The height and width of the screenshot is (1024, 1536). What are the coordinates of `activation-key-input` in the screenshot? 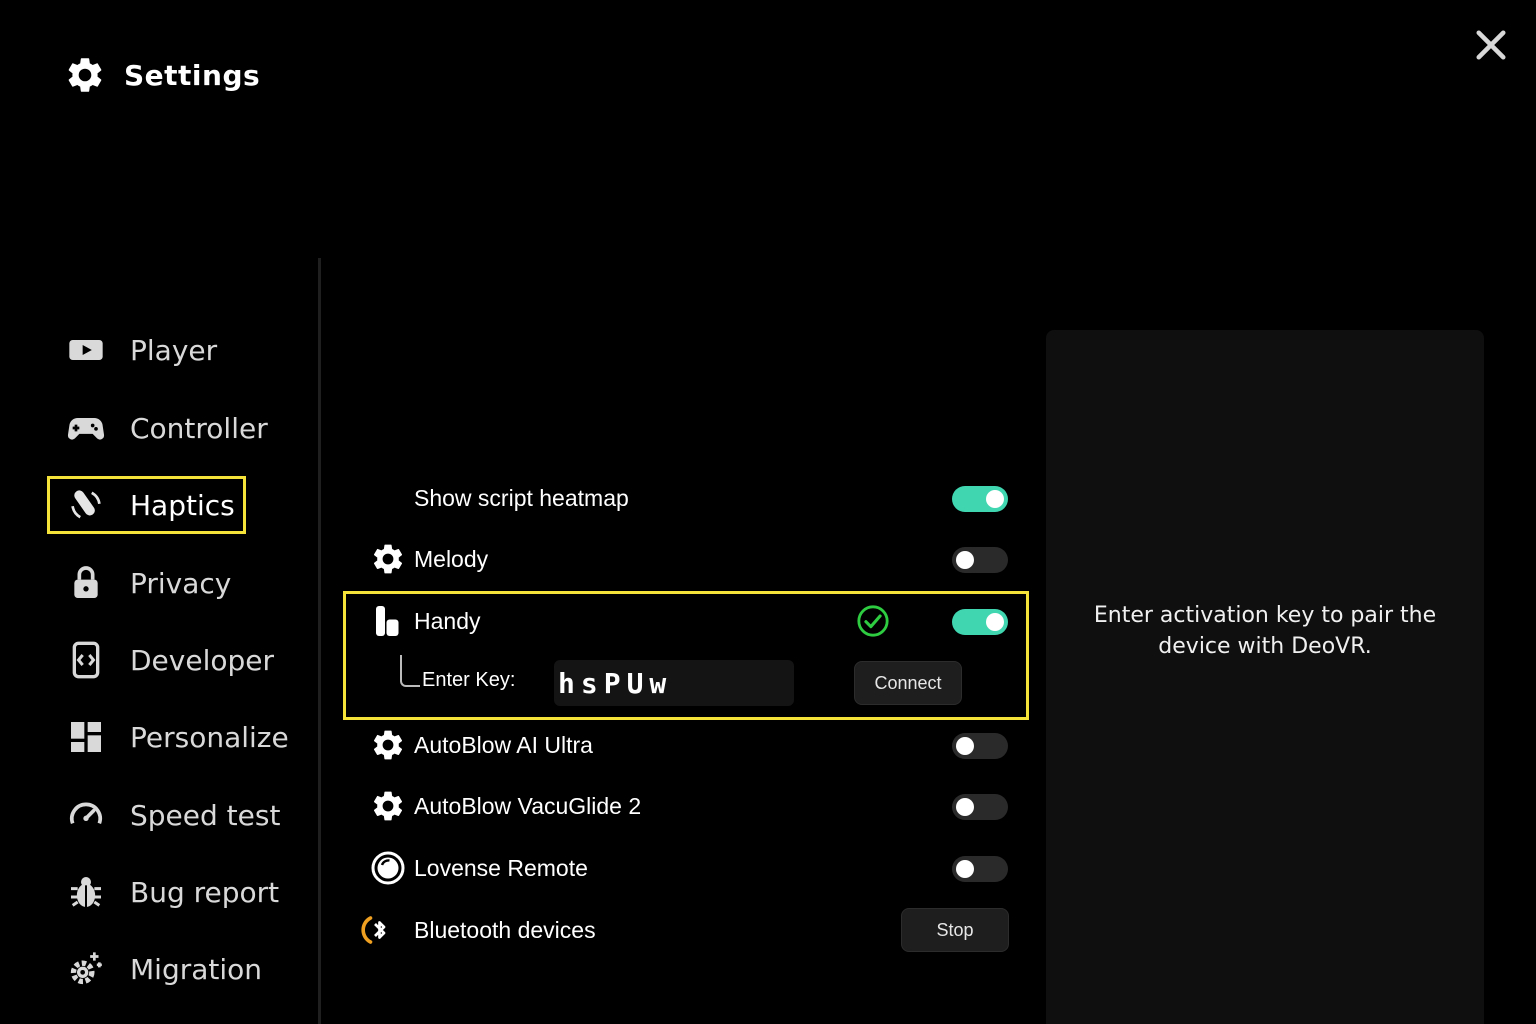 It's located at (674, 683).